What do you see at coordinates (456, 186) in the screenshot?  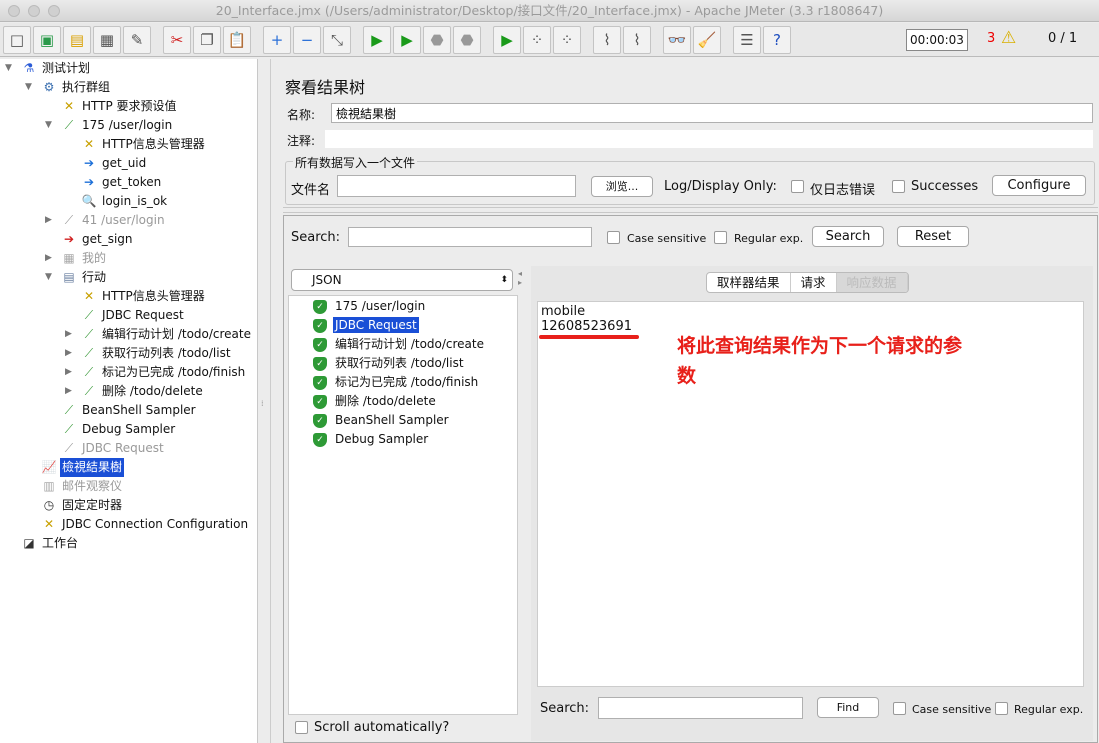 I see `filename-input` at bounding box center [456, 186].